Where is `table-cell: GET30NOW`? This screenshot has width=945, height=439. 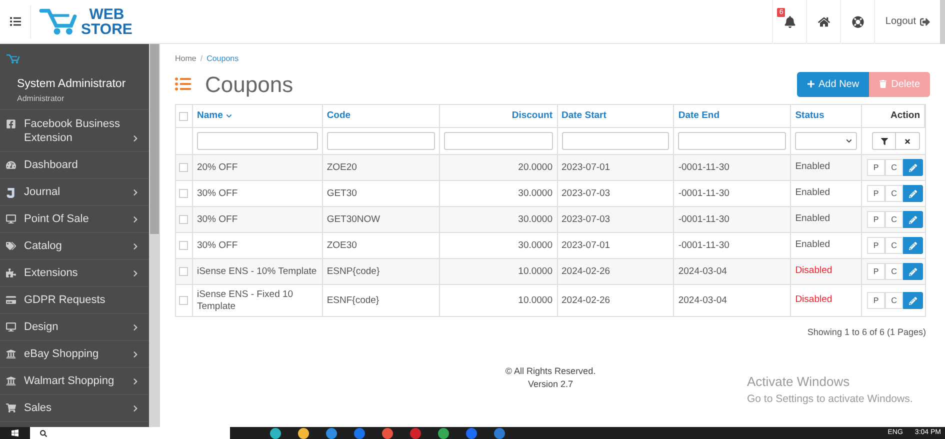
table-cell: GET30NOW is located at coordinates (353, 220).